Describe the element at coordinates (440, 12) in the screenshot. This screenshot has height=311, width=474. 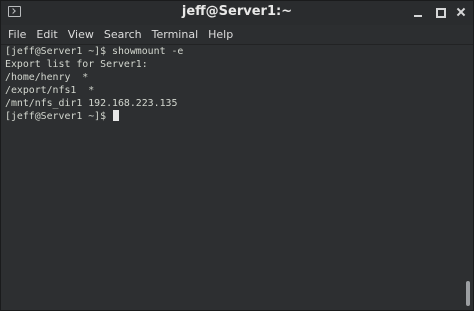
I see `maximize-icon` at that location.